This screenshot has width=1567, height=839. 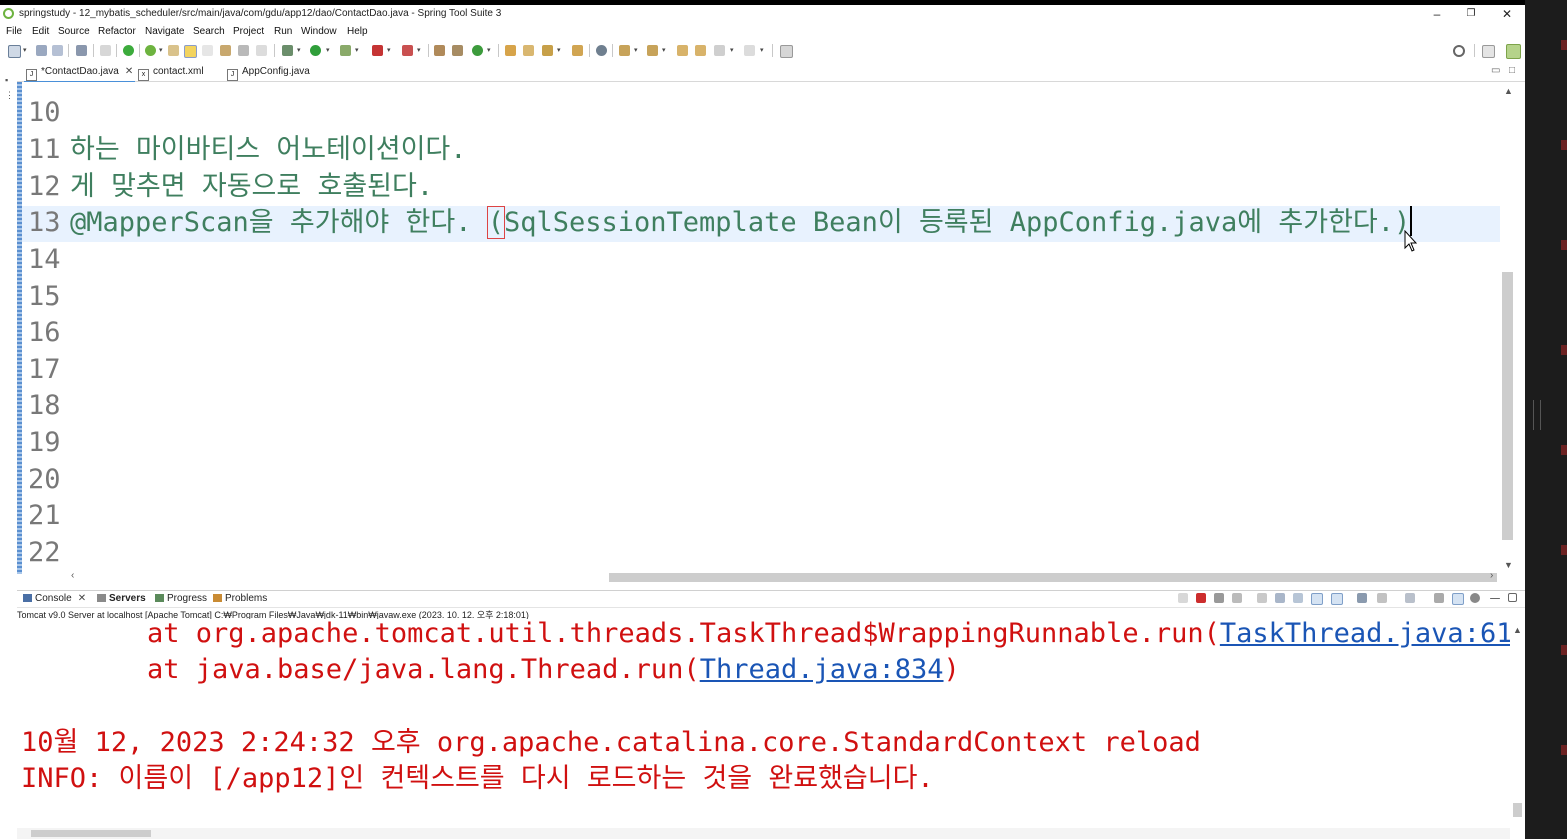 I want to click on tab-progress: Progress, so click(x=181, y=599).